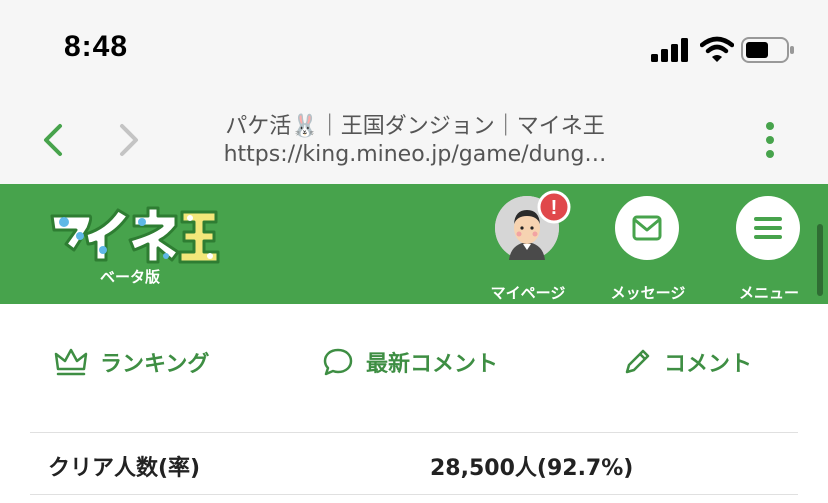 Image resolution: width=828 pixels, height=503 pixels. What do you see at coordinates (130, 140) in the screenshot?
I see `forward-icon` at bounding box center [130, 140].